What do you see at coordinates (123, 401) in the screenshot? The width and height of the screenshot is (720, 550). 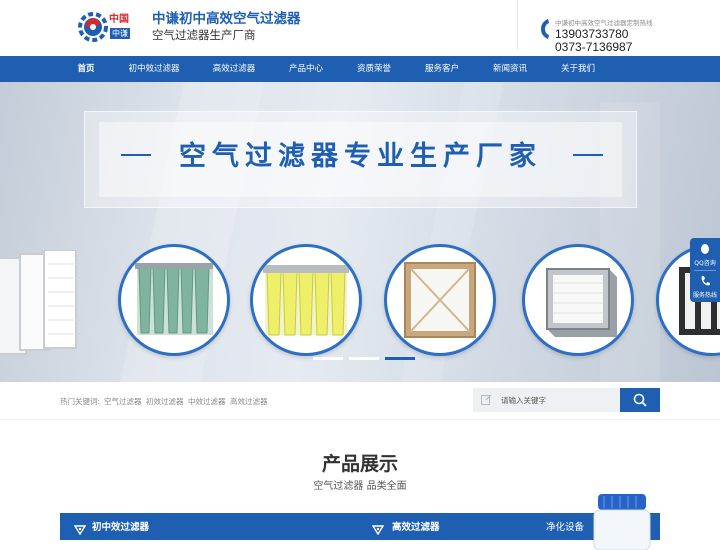 I see `hot-keyword-link: 空气过滤器` at bounding box center [123, 401].